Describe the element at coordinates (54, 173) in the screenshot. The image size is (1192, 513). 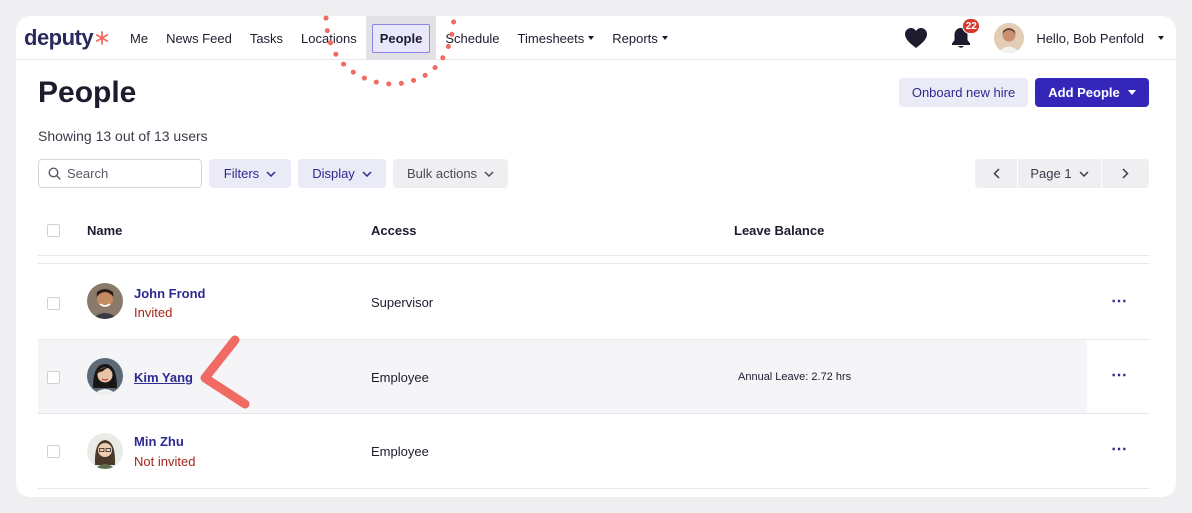
I see `search-icon` at that location.